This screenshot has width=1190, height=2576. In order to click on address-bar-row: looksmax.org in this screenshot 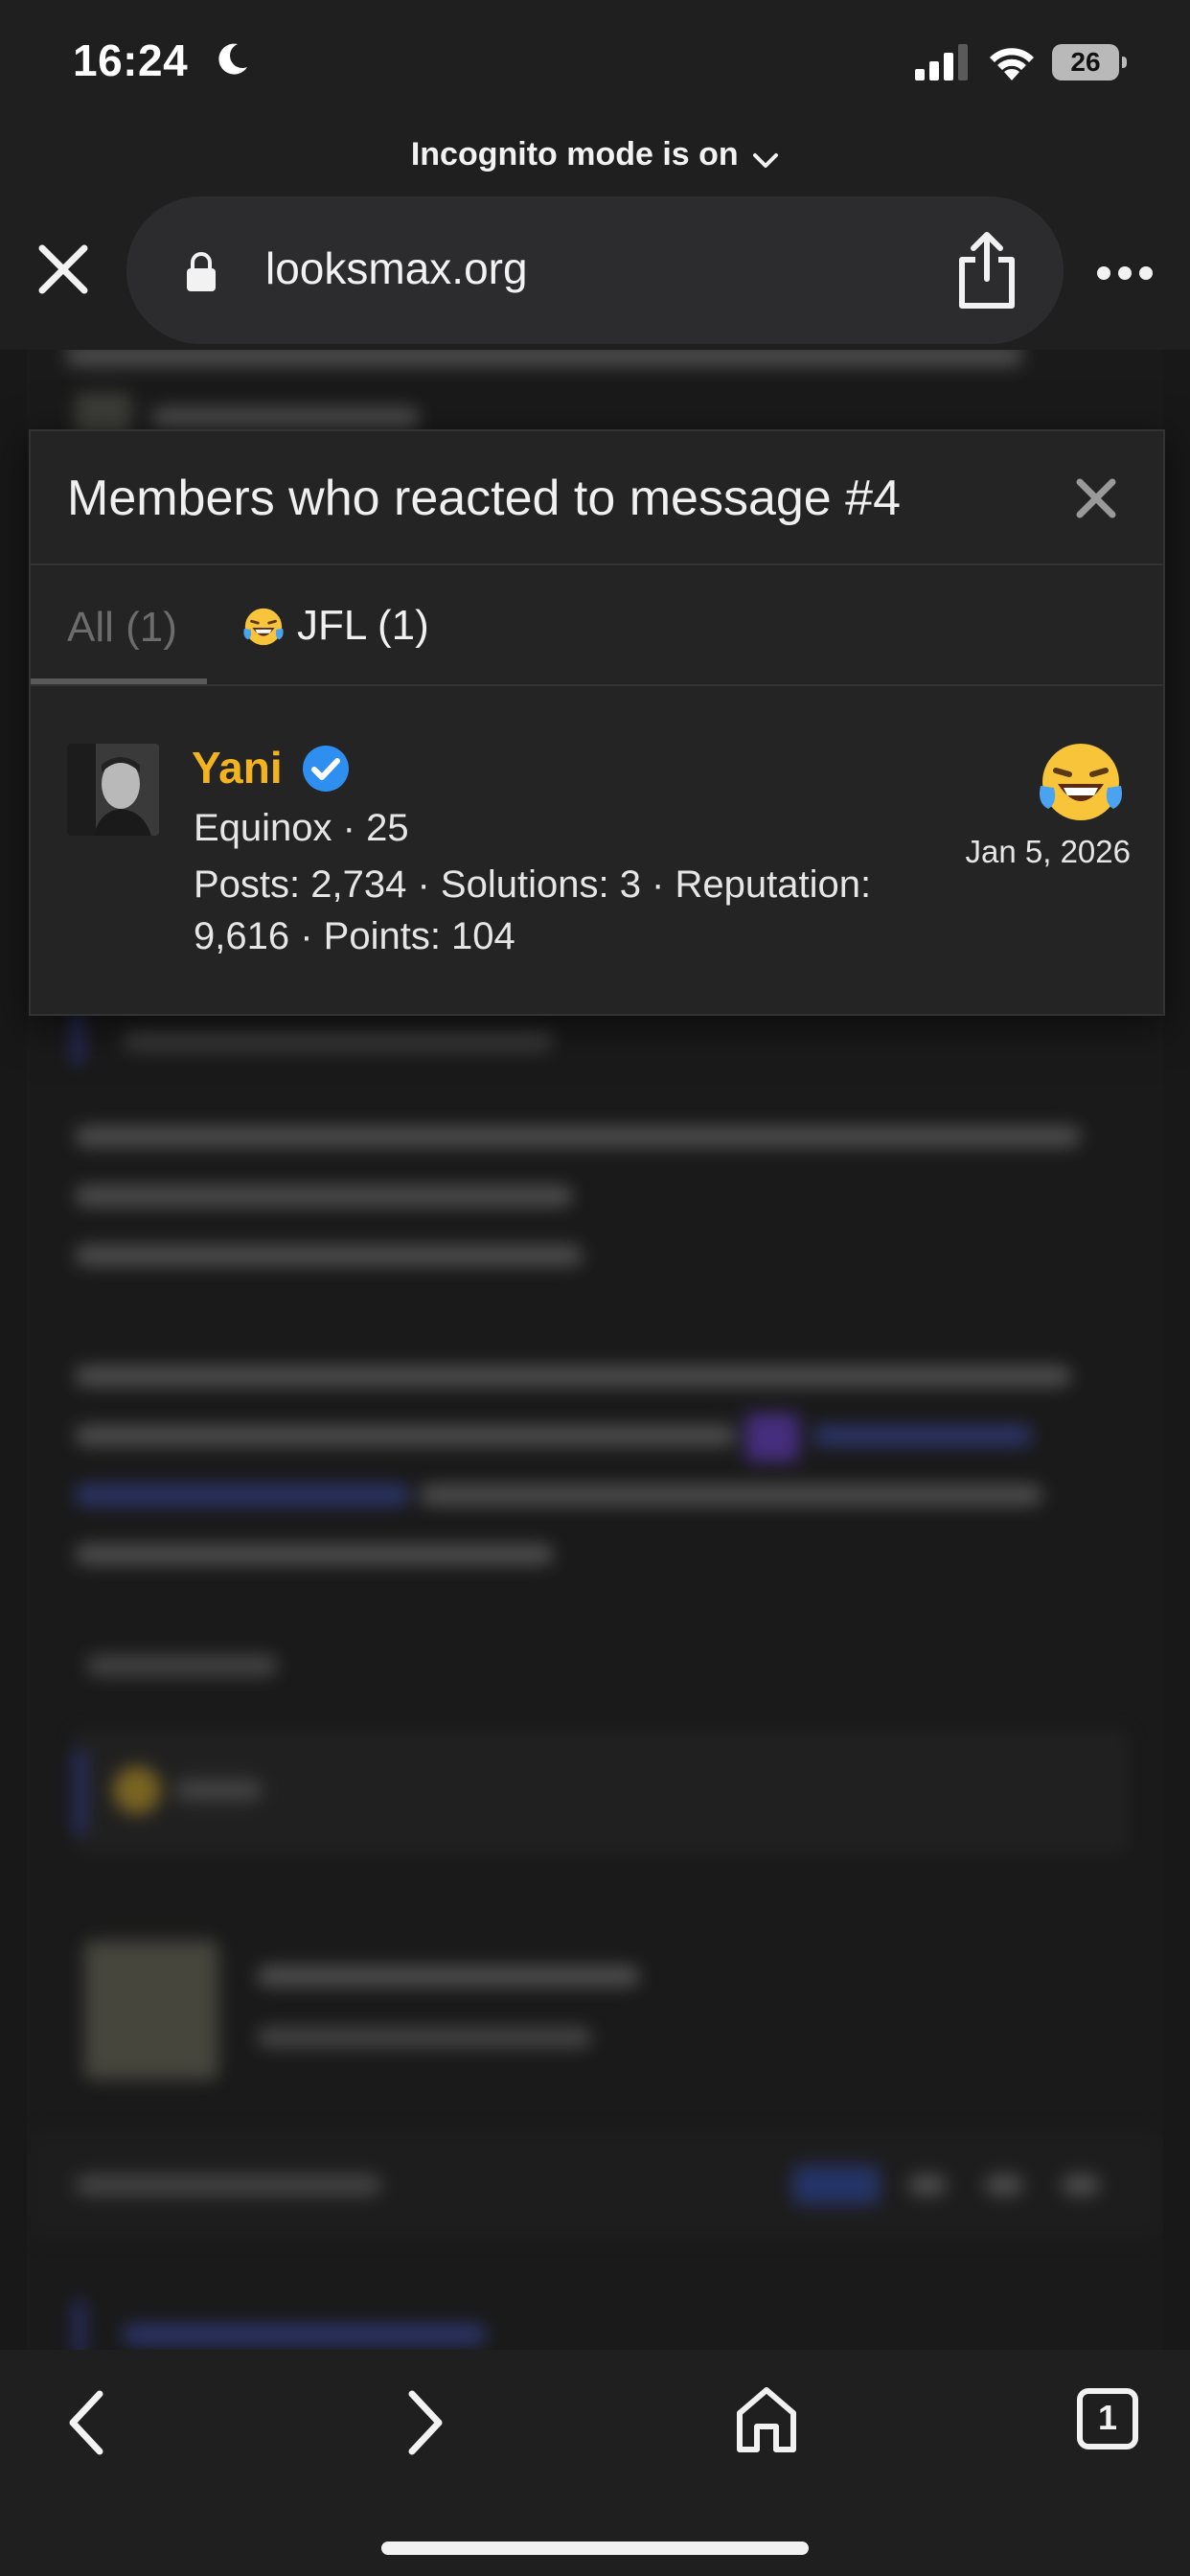, I will do `click(595, 273)`.